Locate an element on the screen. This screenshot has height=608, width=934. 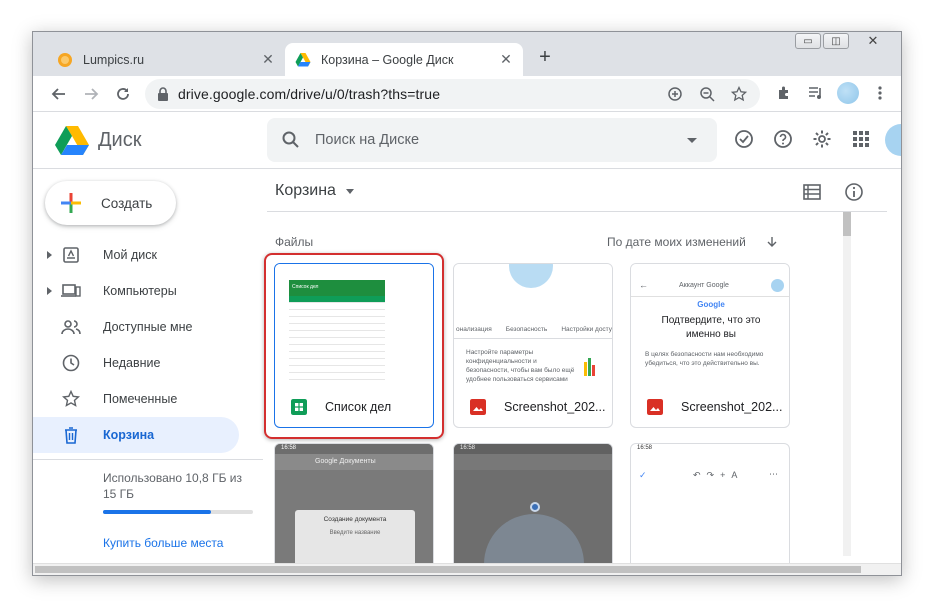
vertical-scrollbar is located at coordinates (847, 384).